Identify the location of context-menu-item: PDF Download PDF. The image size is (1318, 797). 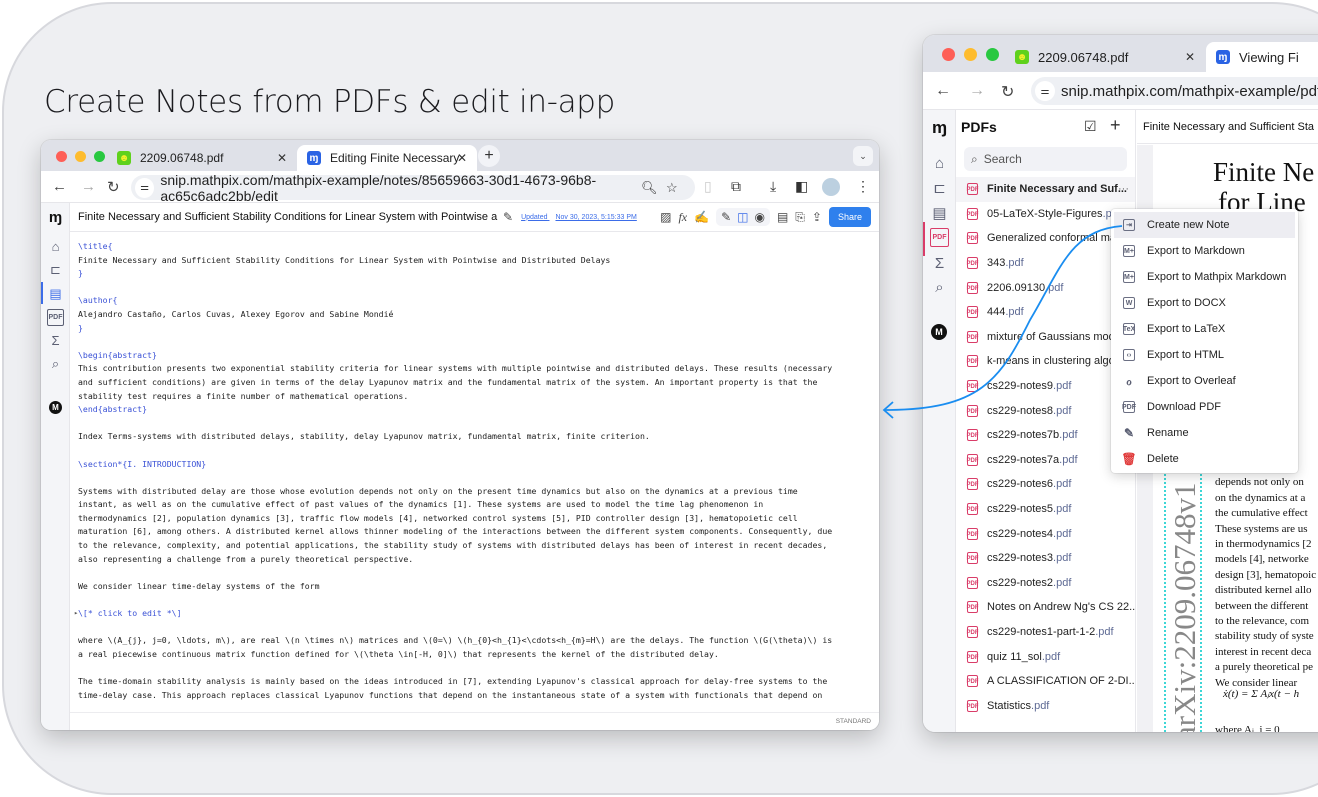
(1204, 407).